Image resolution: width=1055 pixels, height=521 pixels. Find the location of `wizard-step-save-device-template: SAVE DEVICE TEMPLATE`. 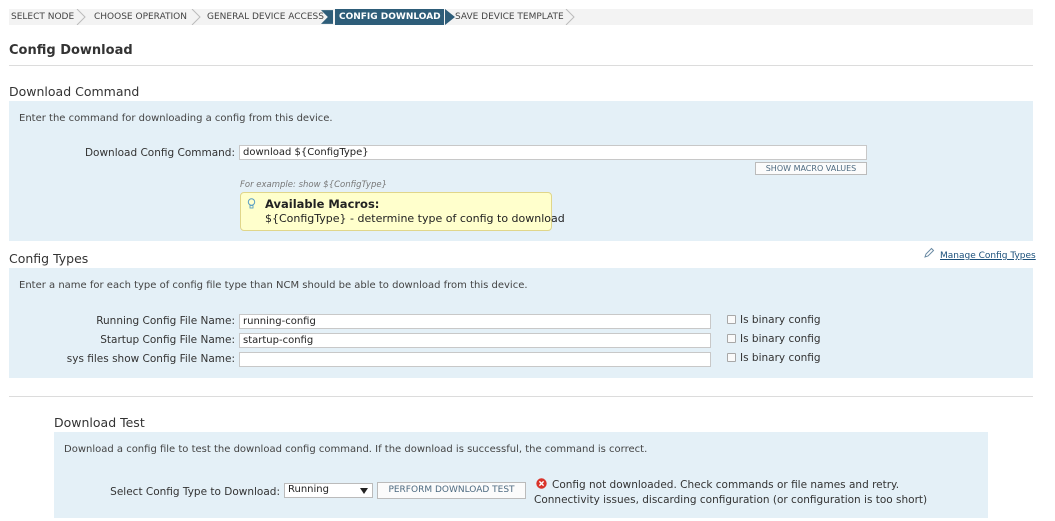

wizard-step-save-device-template: SAVE DEVICE TEMPLATE is located at coordinates (509, 17).